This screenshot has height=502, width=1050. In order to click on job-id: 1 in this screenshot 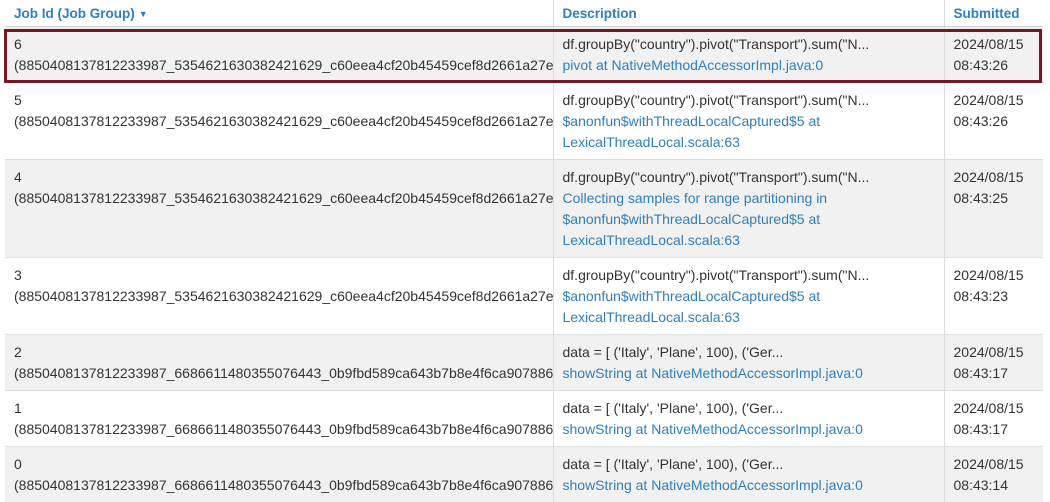, I will do `click(283, 408)`.